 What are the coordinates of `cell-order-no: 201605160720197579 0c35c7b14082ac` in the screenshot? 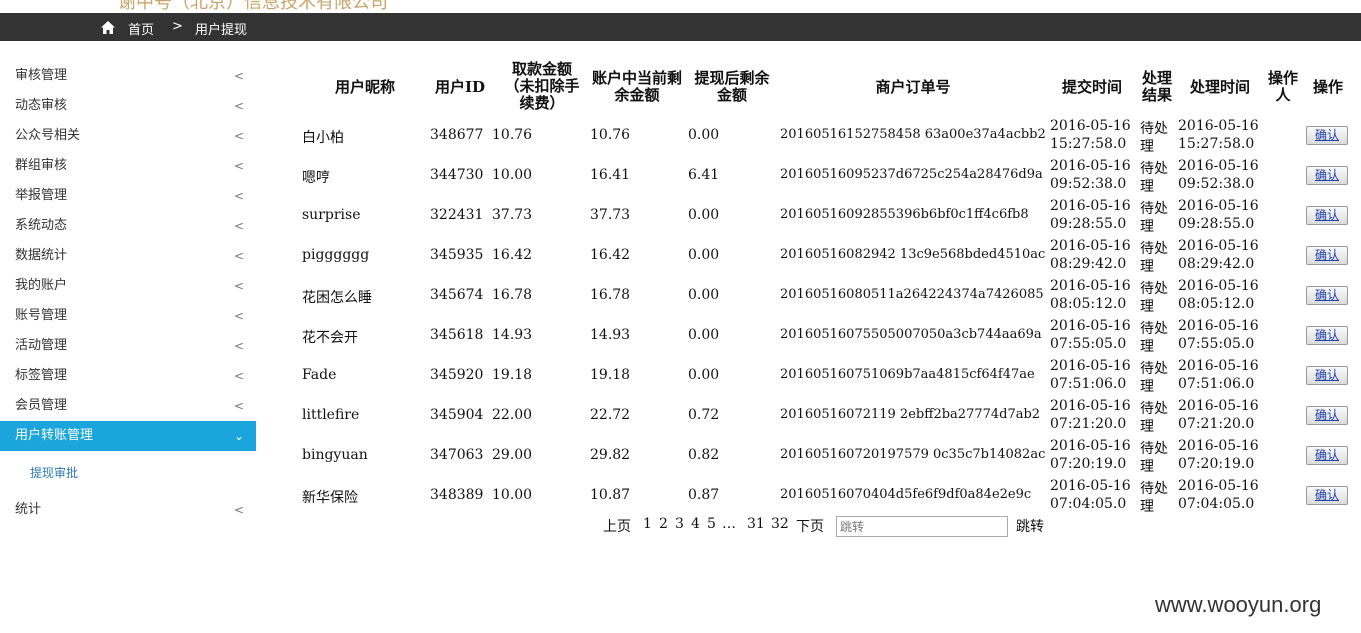 It's located at (913, 454).